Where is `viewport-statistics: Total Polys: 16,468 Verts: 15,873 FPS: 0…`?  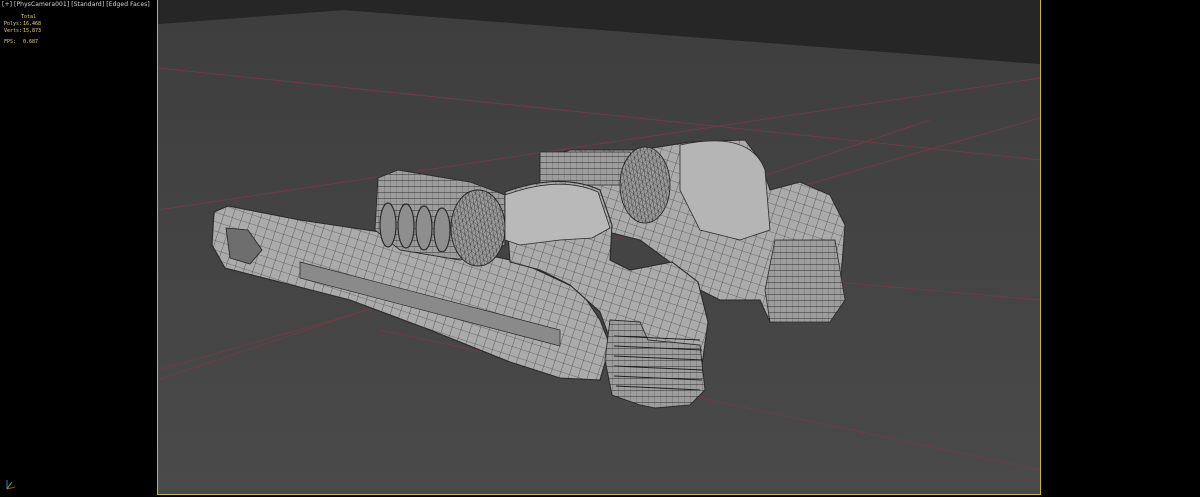
viewport-statistics: Total Polys: 16,468 Verts: 15,873 FPS: 0… is located at coordinates (22, 30).